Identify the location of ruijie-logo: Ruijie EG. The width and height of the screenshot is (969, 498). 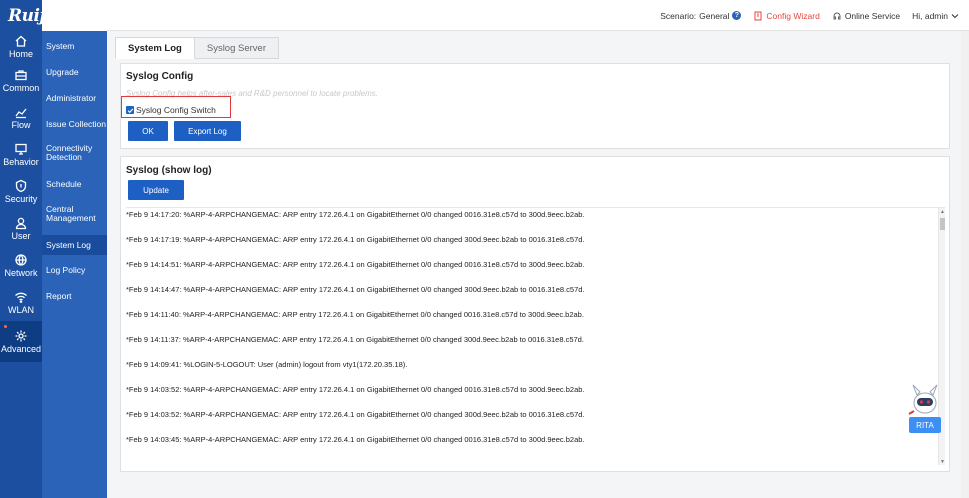
(53, 16).